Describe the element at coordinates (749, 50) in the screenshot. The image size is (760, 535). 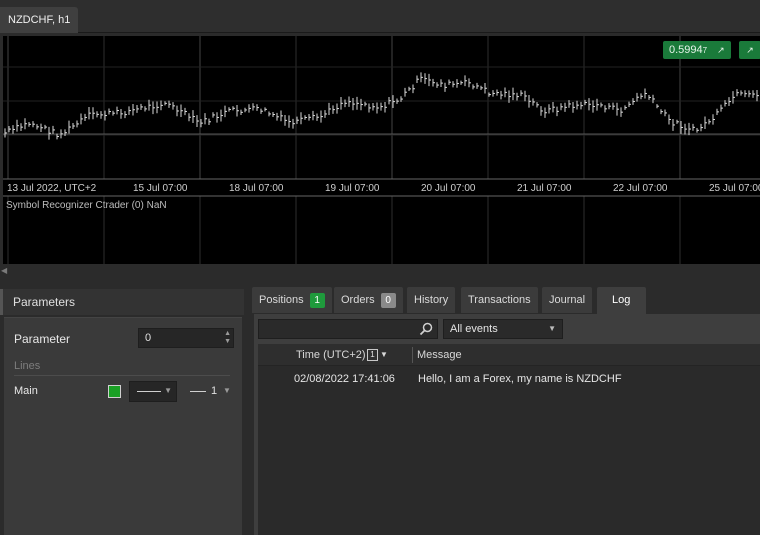
I see `buy-arrow-icon: ↗` at that location.